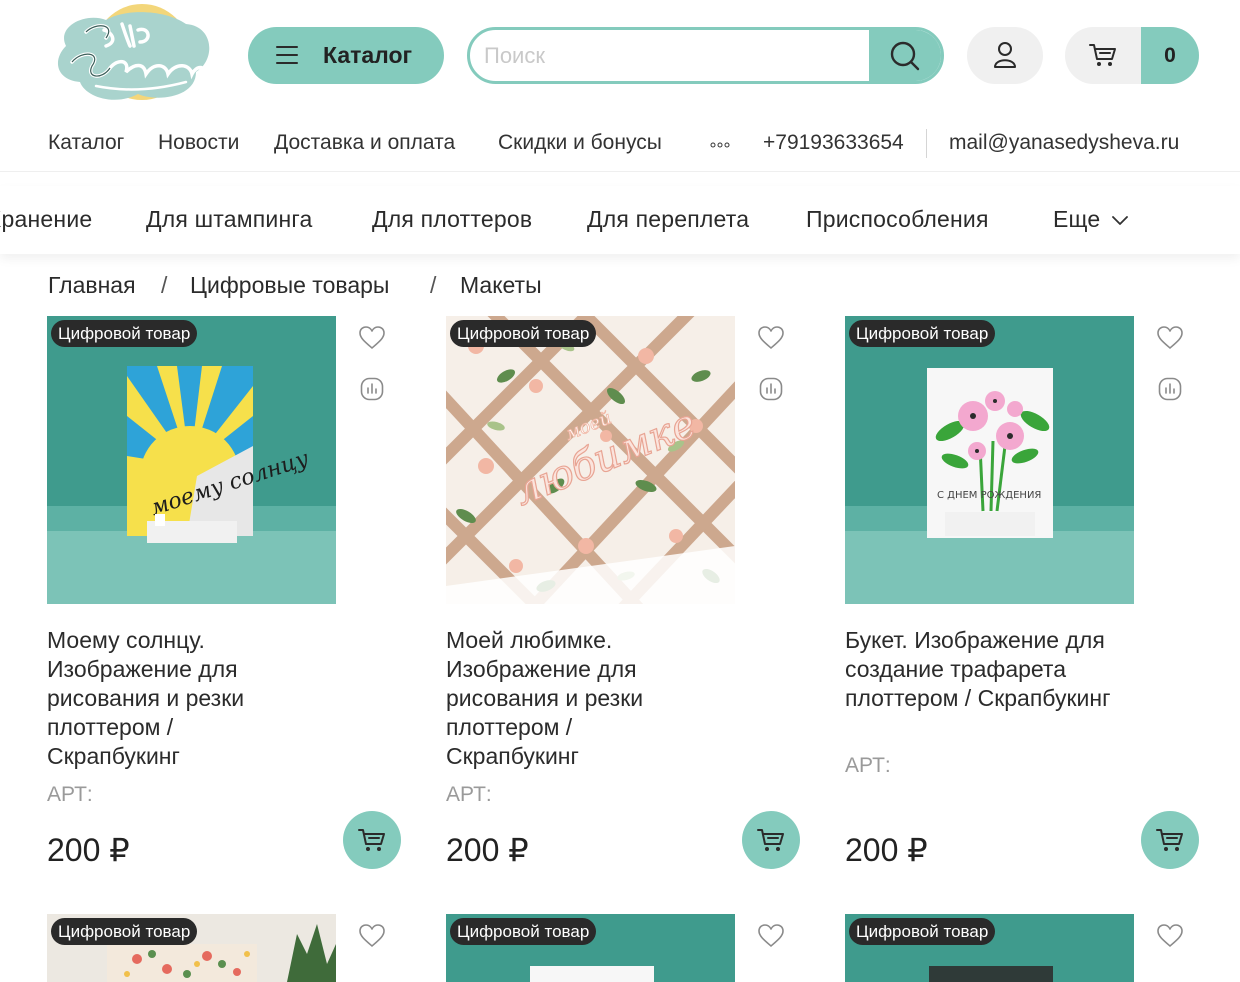 The height and width of the screenshot is (982, 1240). Describe the element at coordinates (92, 285) in the screenshot. I see `breadcrumb-home: Главная` at that location.